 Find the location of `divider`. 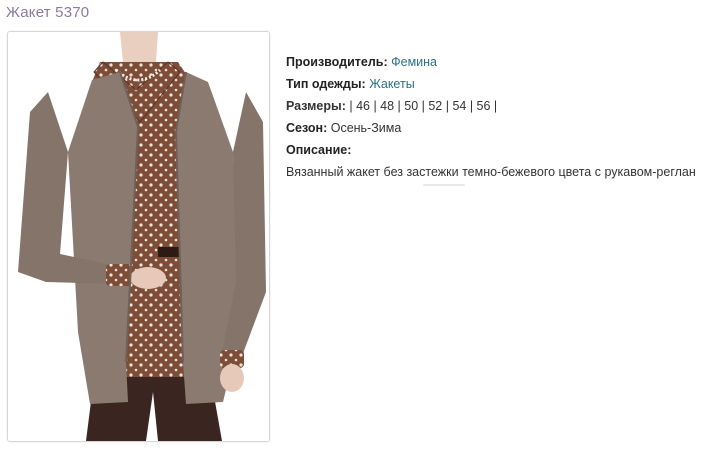

divider is located at coordinates (444, 185).